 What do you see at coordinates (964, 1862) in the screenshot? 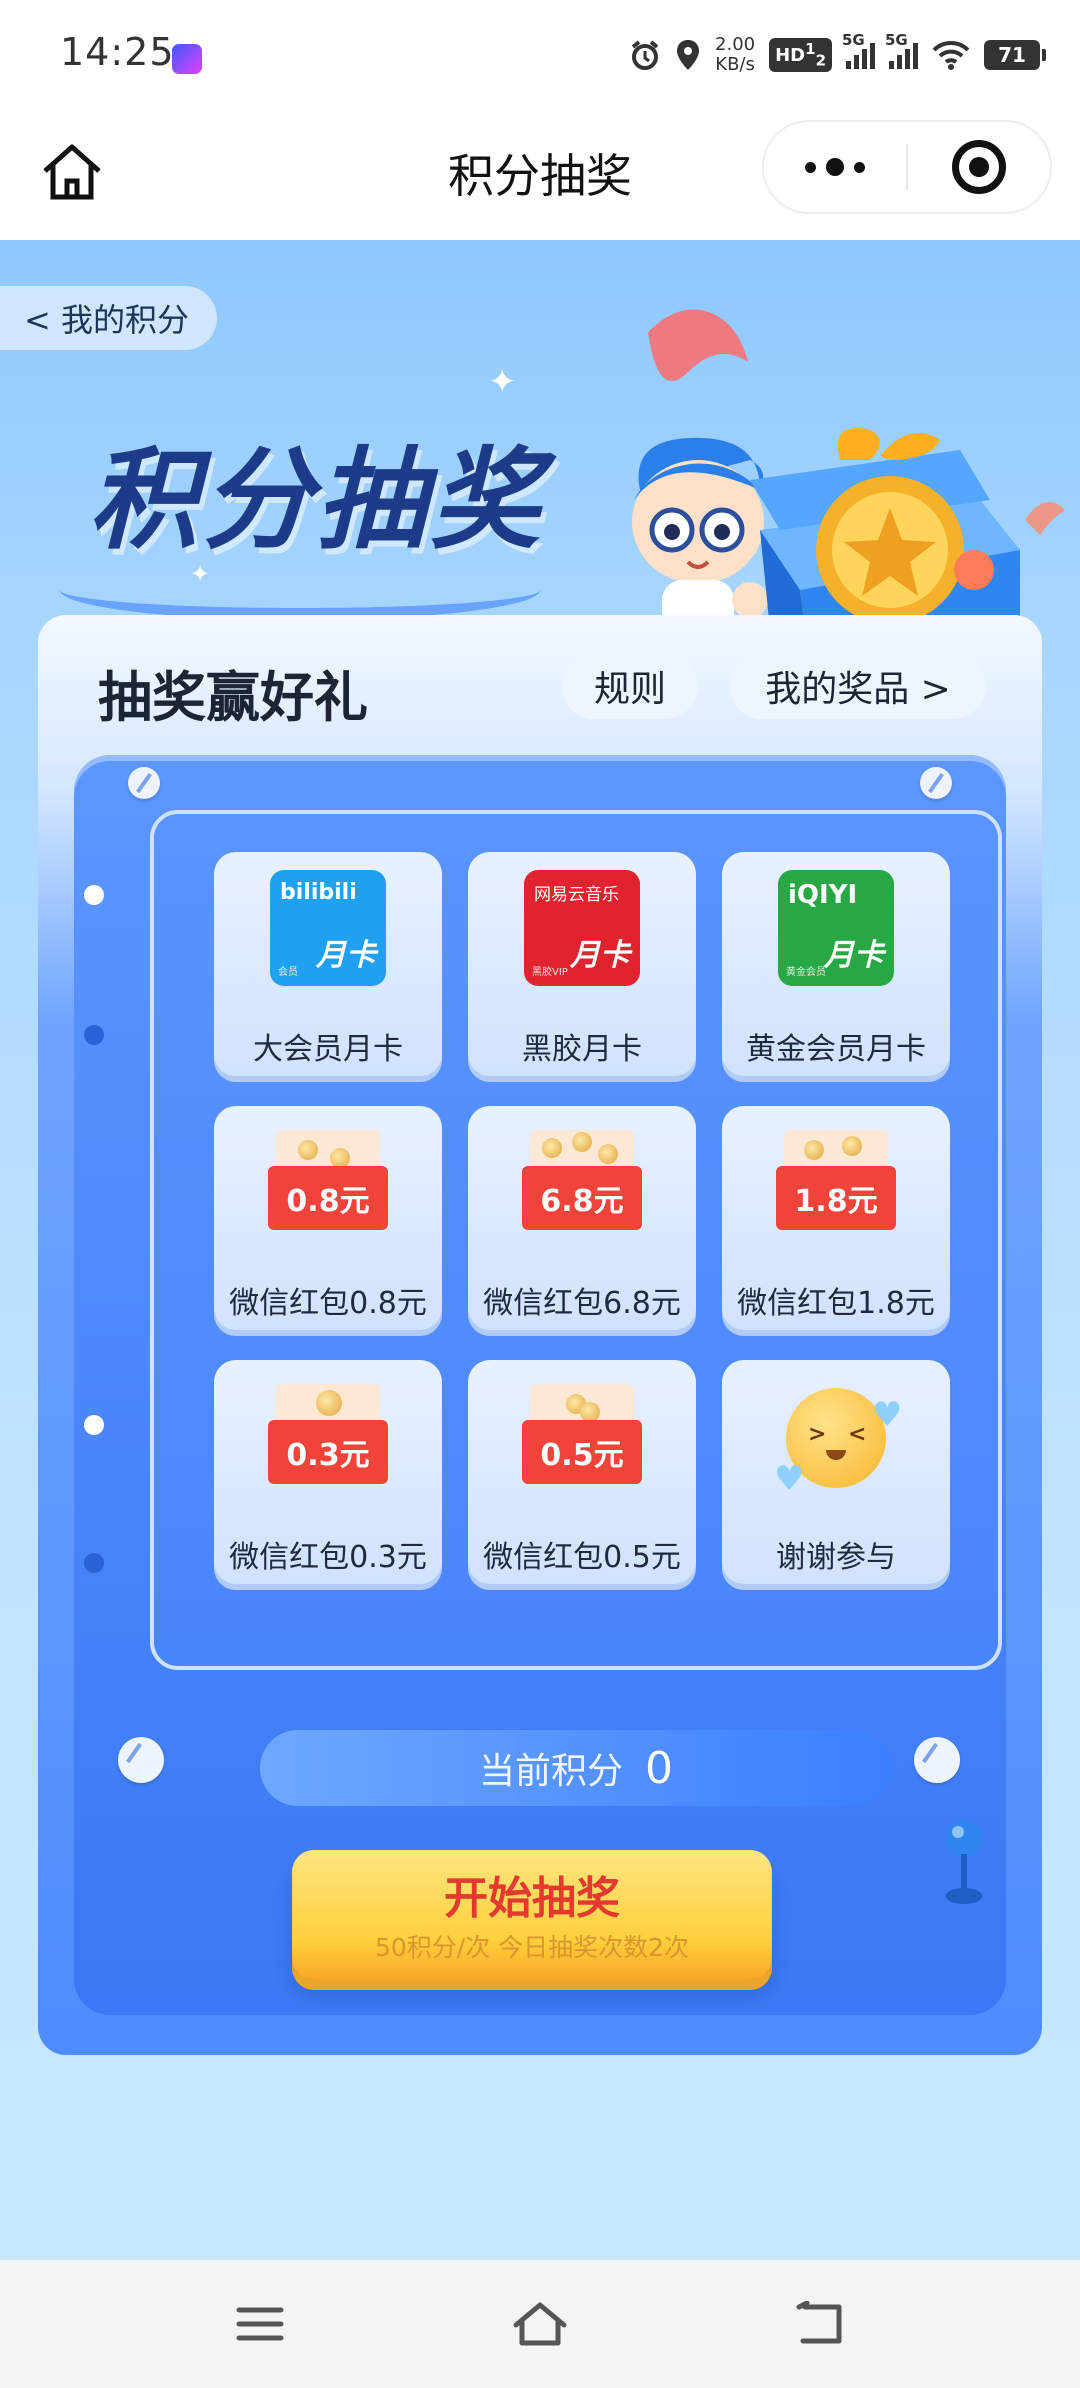
I see `joystick-icon` at bounding box center [964, 1862].